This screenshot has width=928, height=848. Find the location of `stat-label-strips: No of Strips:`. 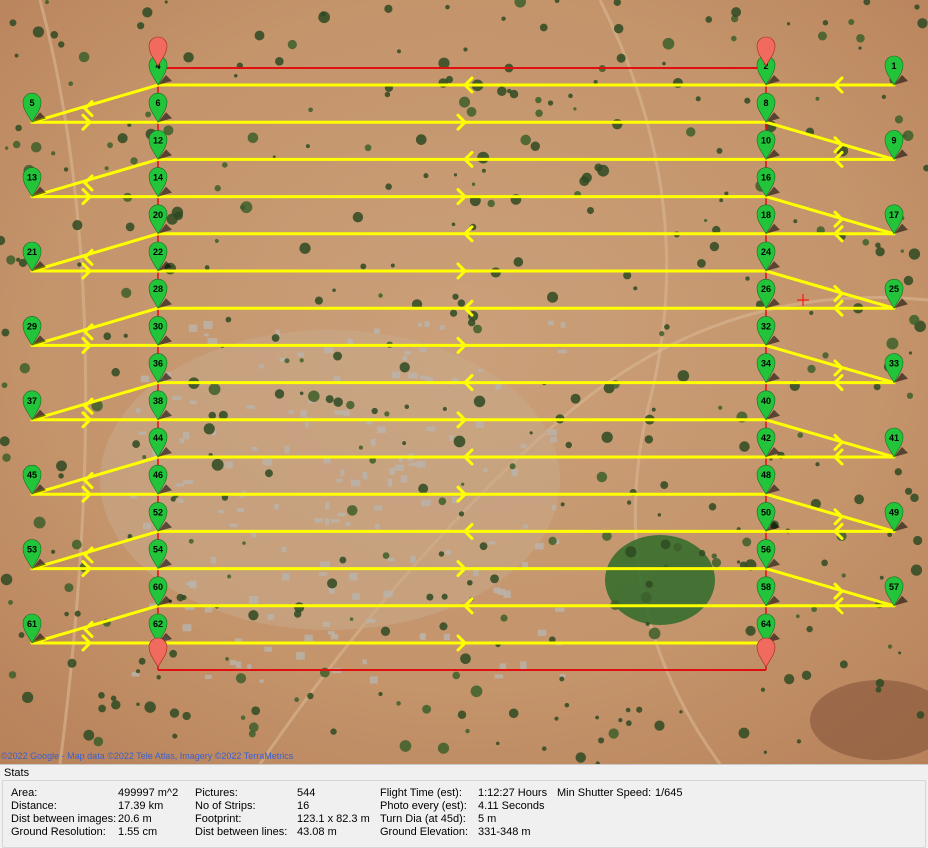

stat-label-strips: No of Strips: is located at coordinates (225, 806).